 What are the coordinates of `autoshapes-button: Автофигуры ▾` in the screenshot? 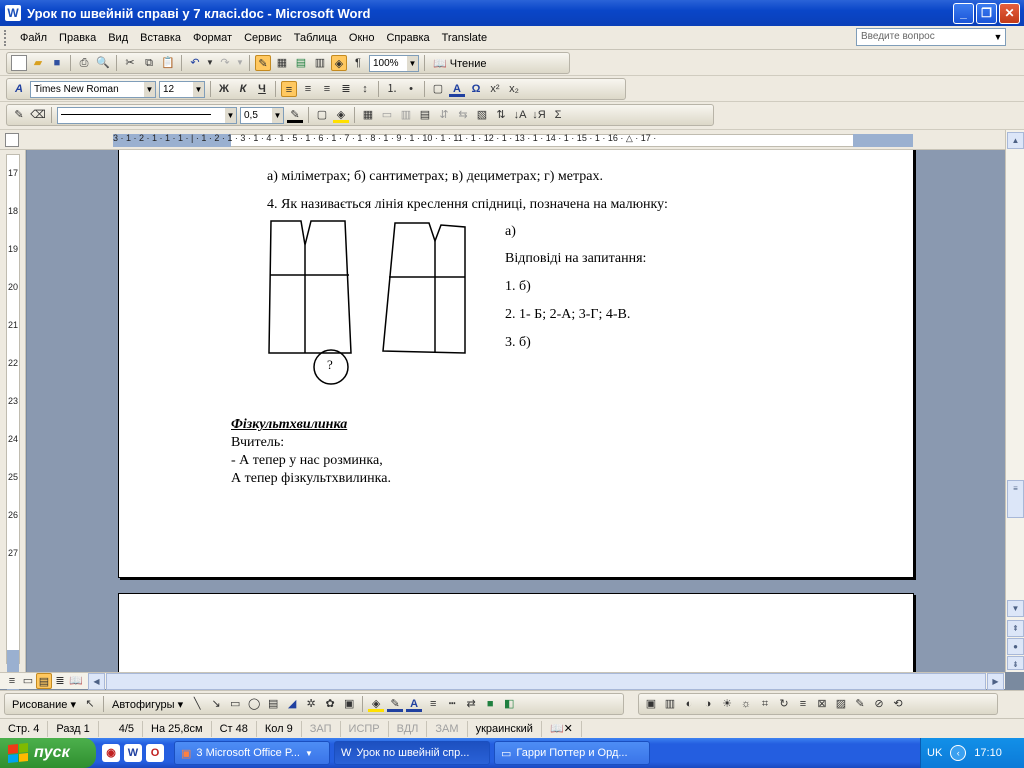 It's located at (147, 704).